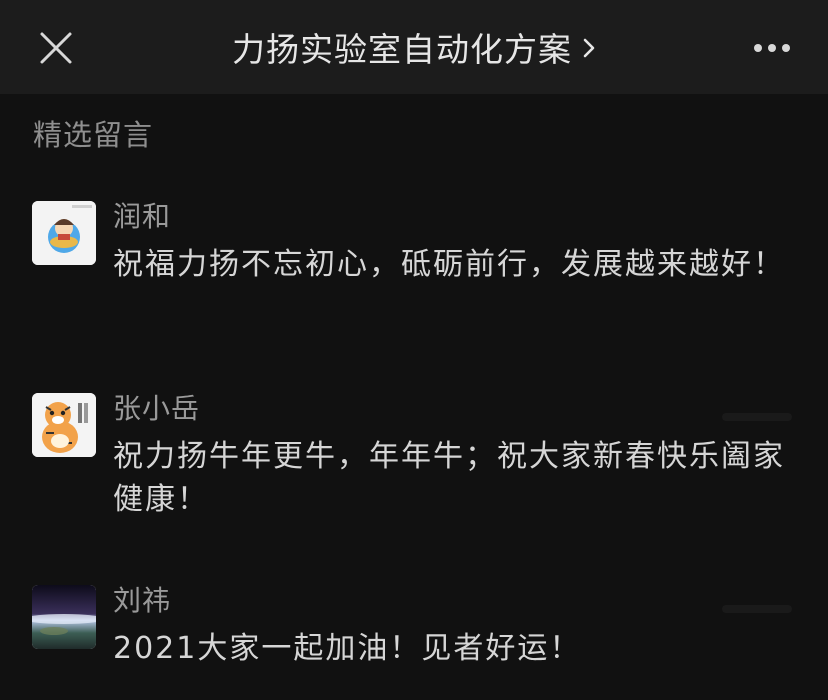  Describe the element at coordinates (157, 408) in the screenshot. I see `comment-nickname: 张小岳` at that location.